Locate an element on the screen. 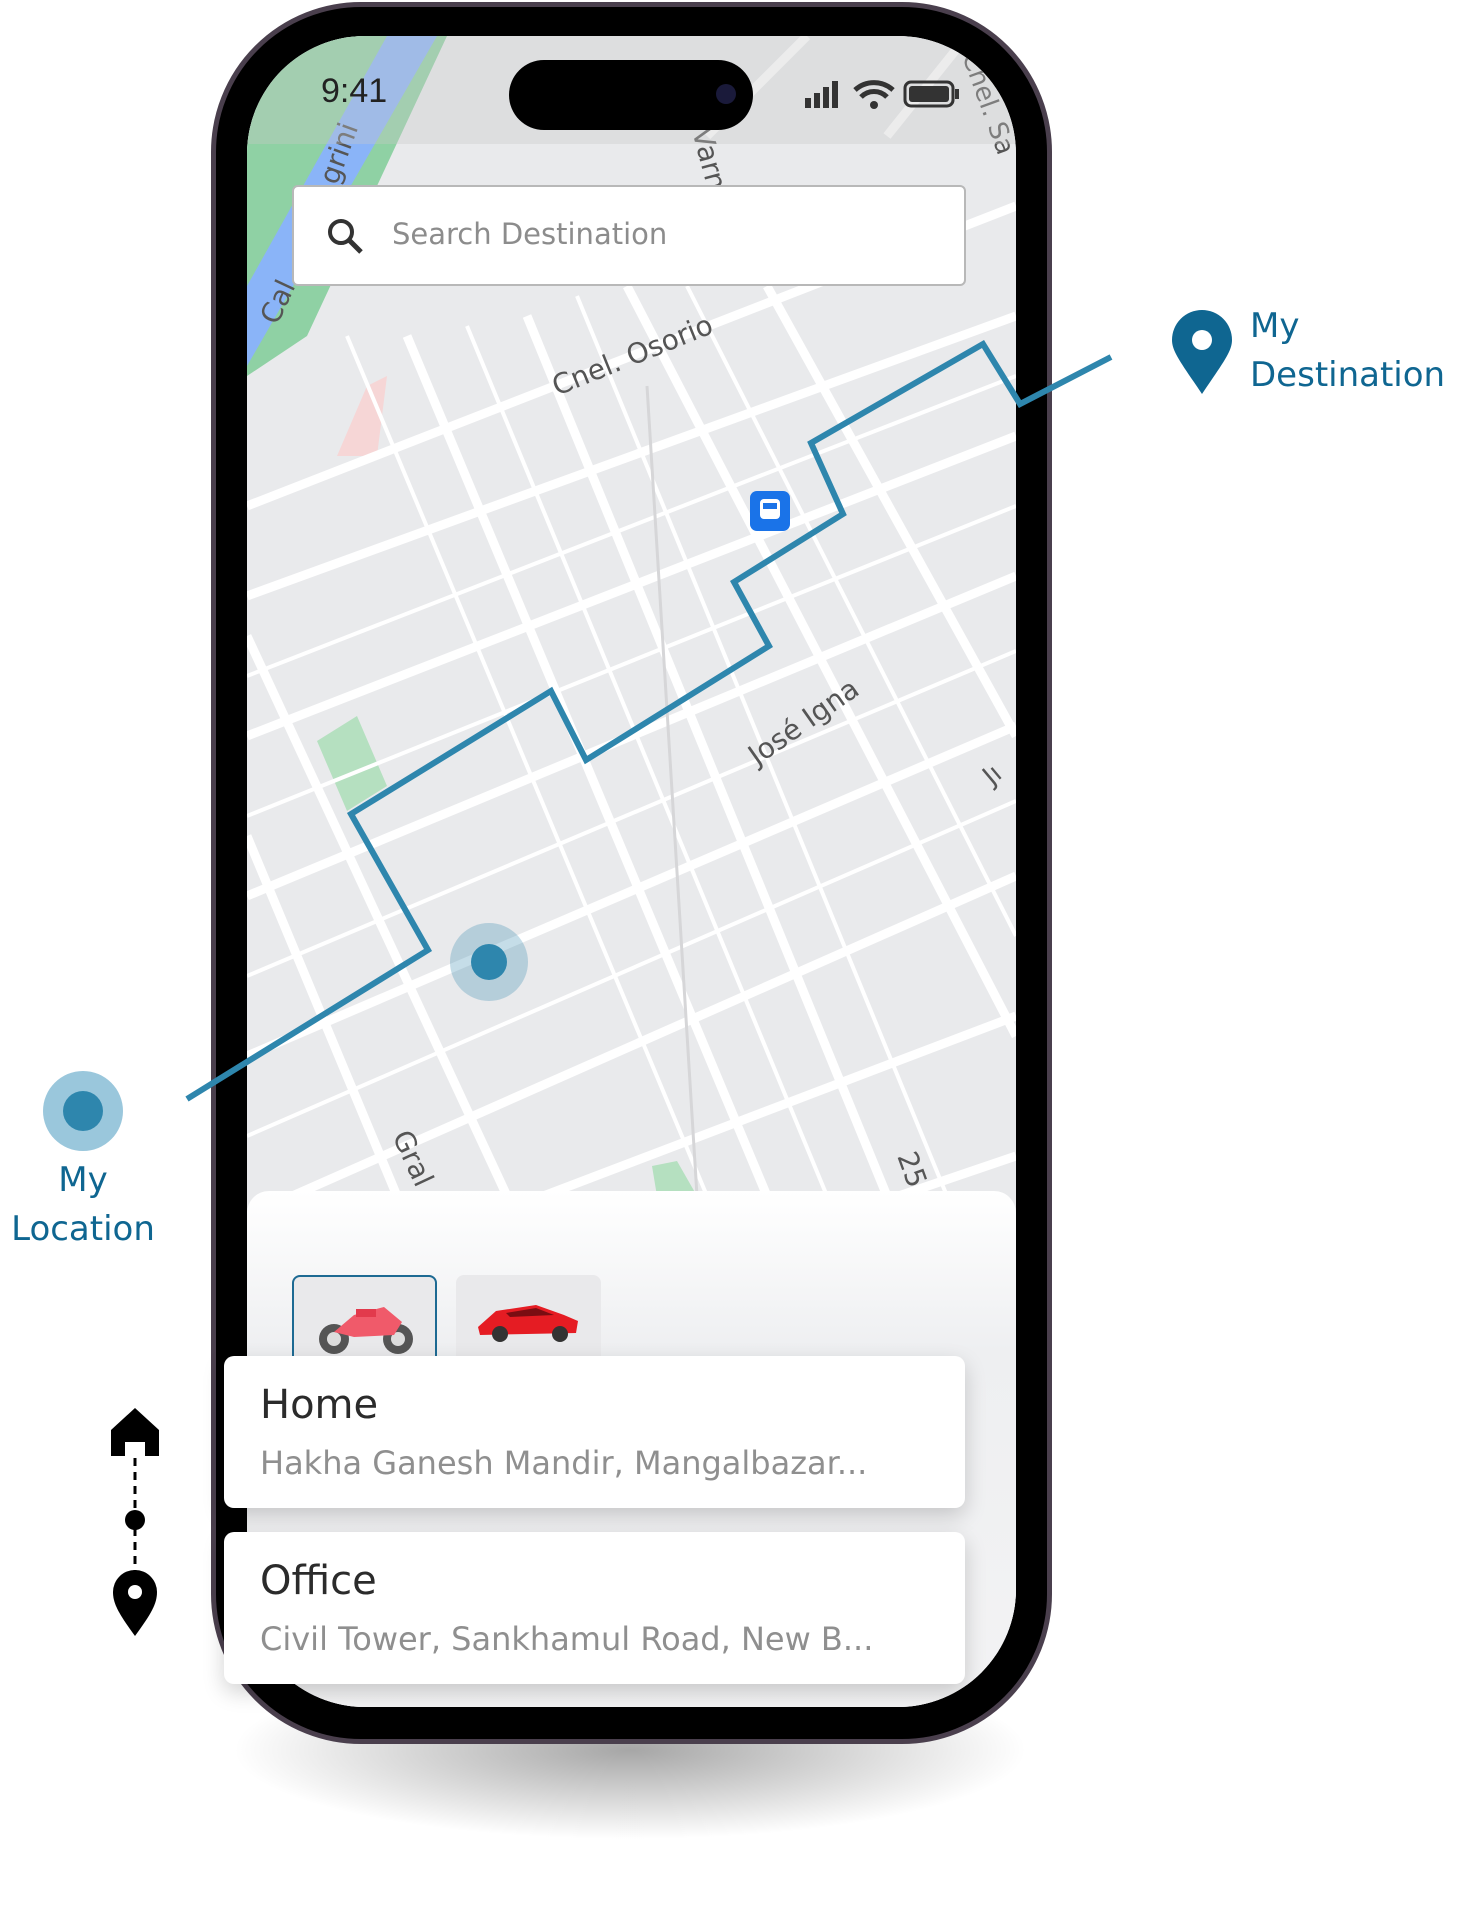 This screenshot has height=1914, width=1472. annotation-label: Location is located at coordinates (83, 1229).